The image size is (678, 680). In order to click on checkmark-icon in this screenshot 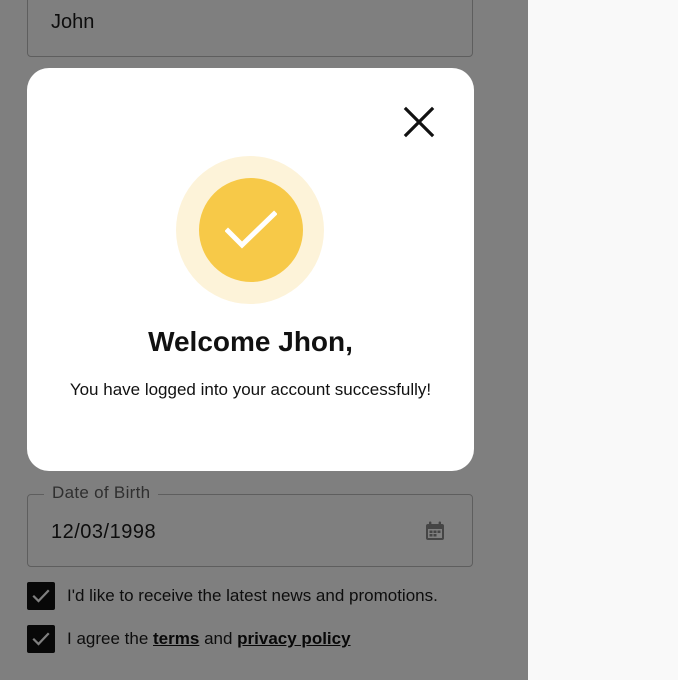, I will do `click(251, 229)`.